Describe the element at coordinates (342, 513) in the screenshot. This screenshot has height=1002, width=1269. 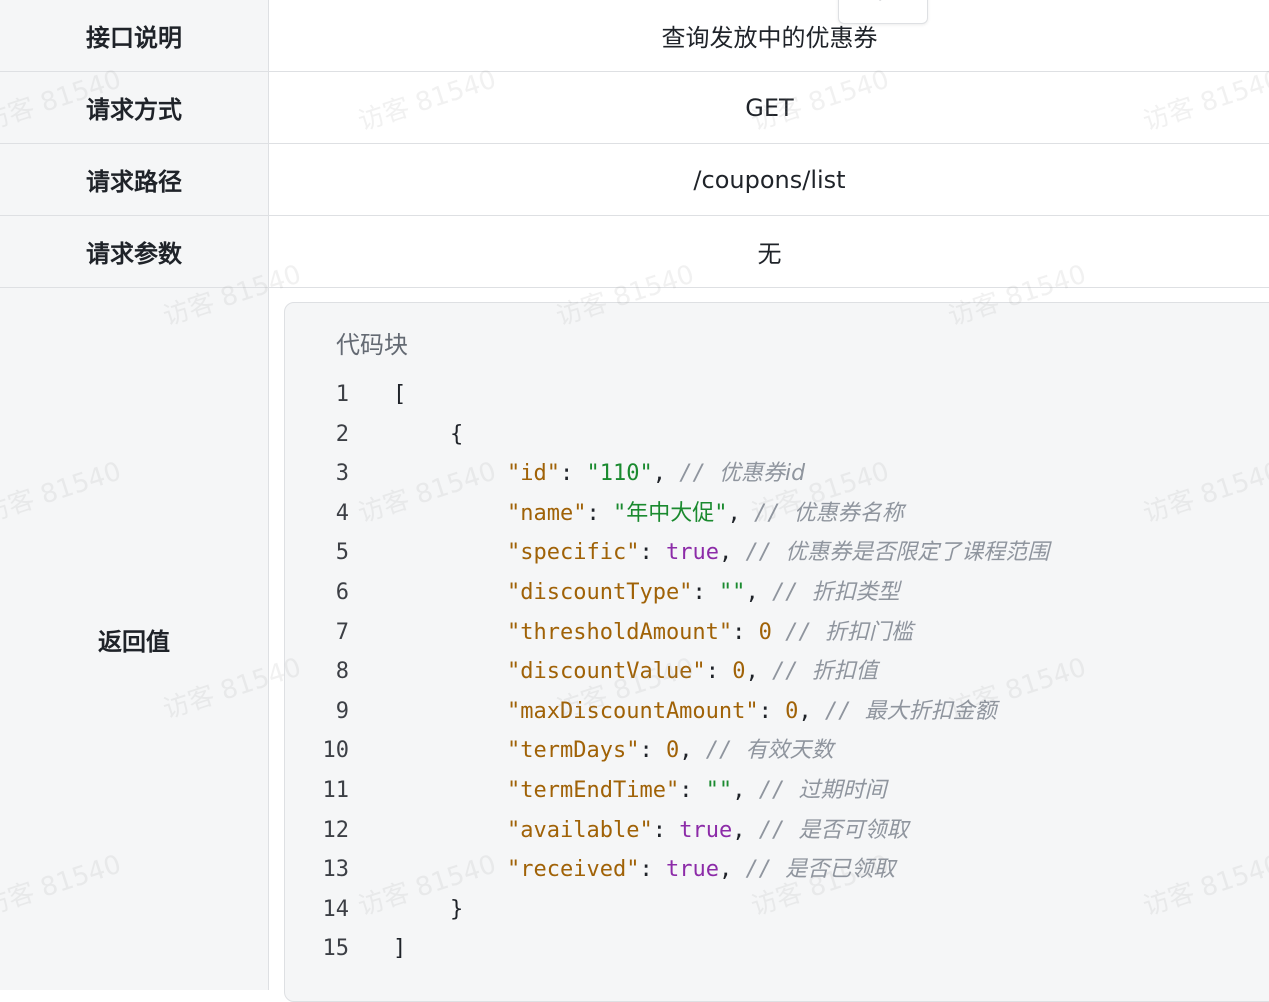
I see `line-number: 4` at that location.